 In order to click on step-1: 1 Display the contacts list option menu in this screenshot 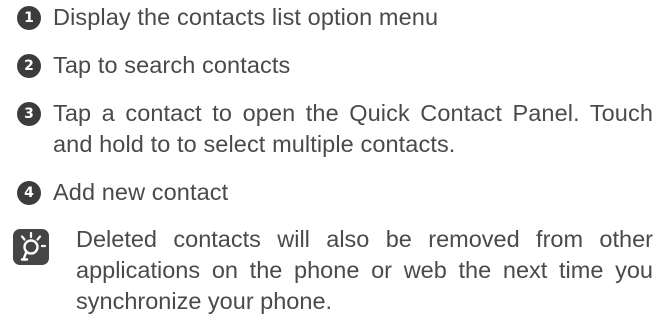, I will do `click(335, 17)`.